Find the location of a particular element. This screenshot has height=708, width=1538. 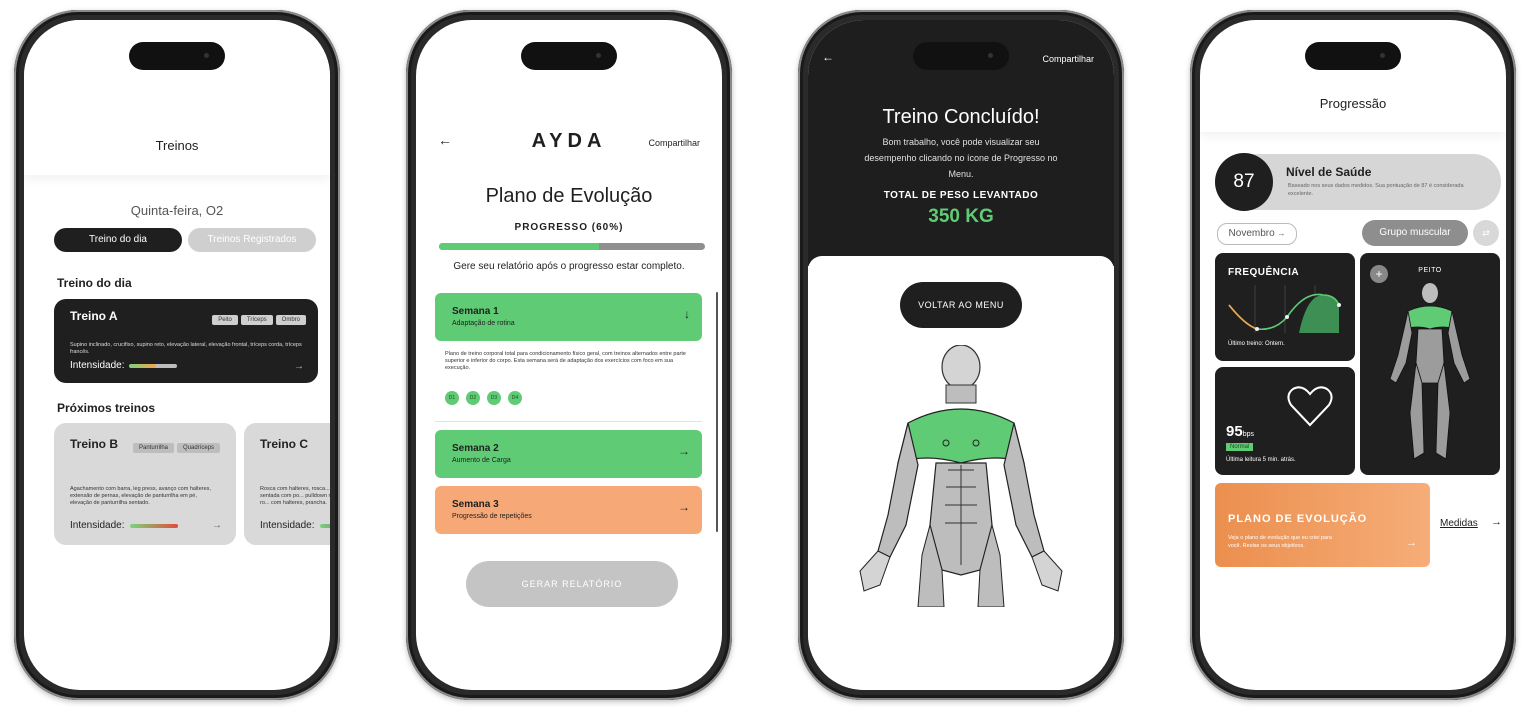

month-selector: Novembro → is located at coordinates (1257, 234).